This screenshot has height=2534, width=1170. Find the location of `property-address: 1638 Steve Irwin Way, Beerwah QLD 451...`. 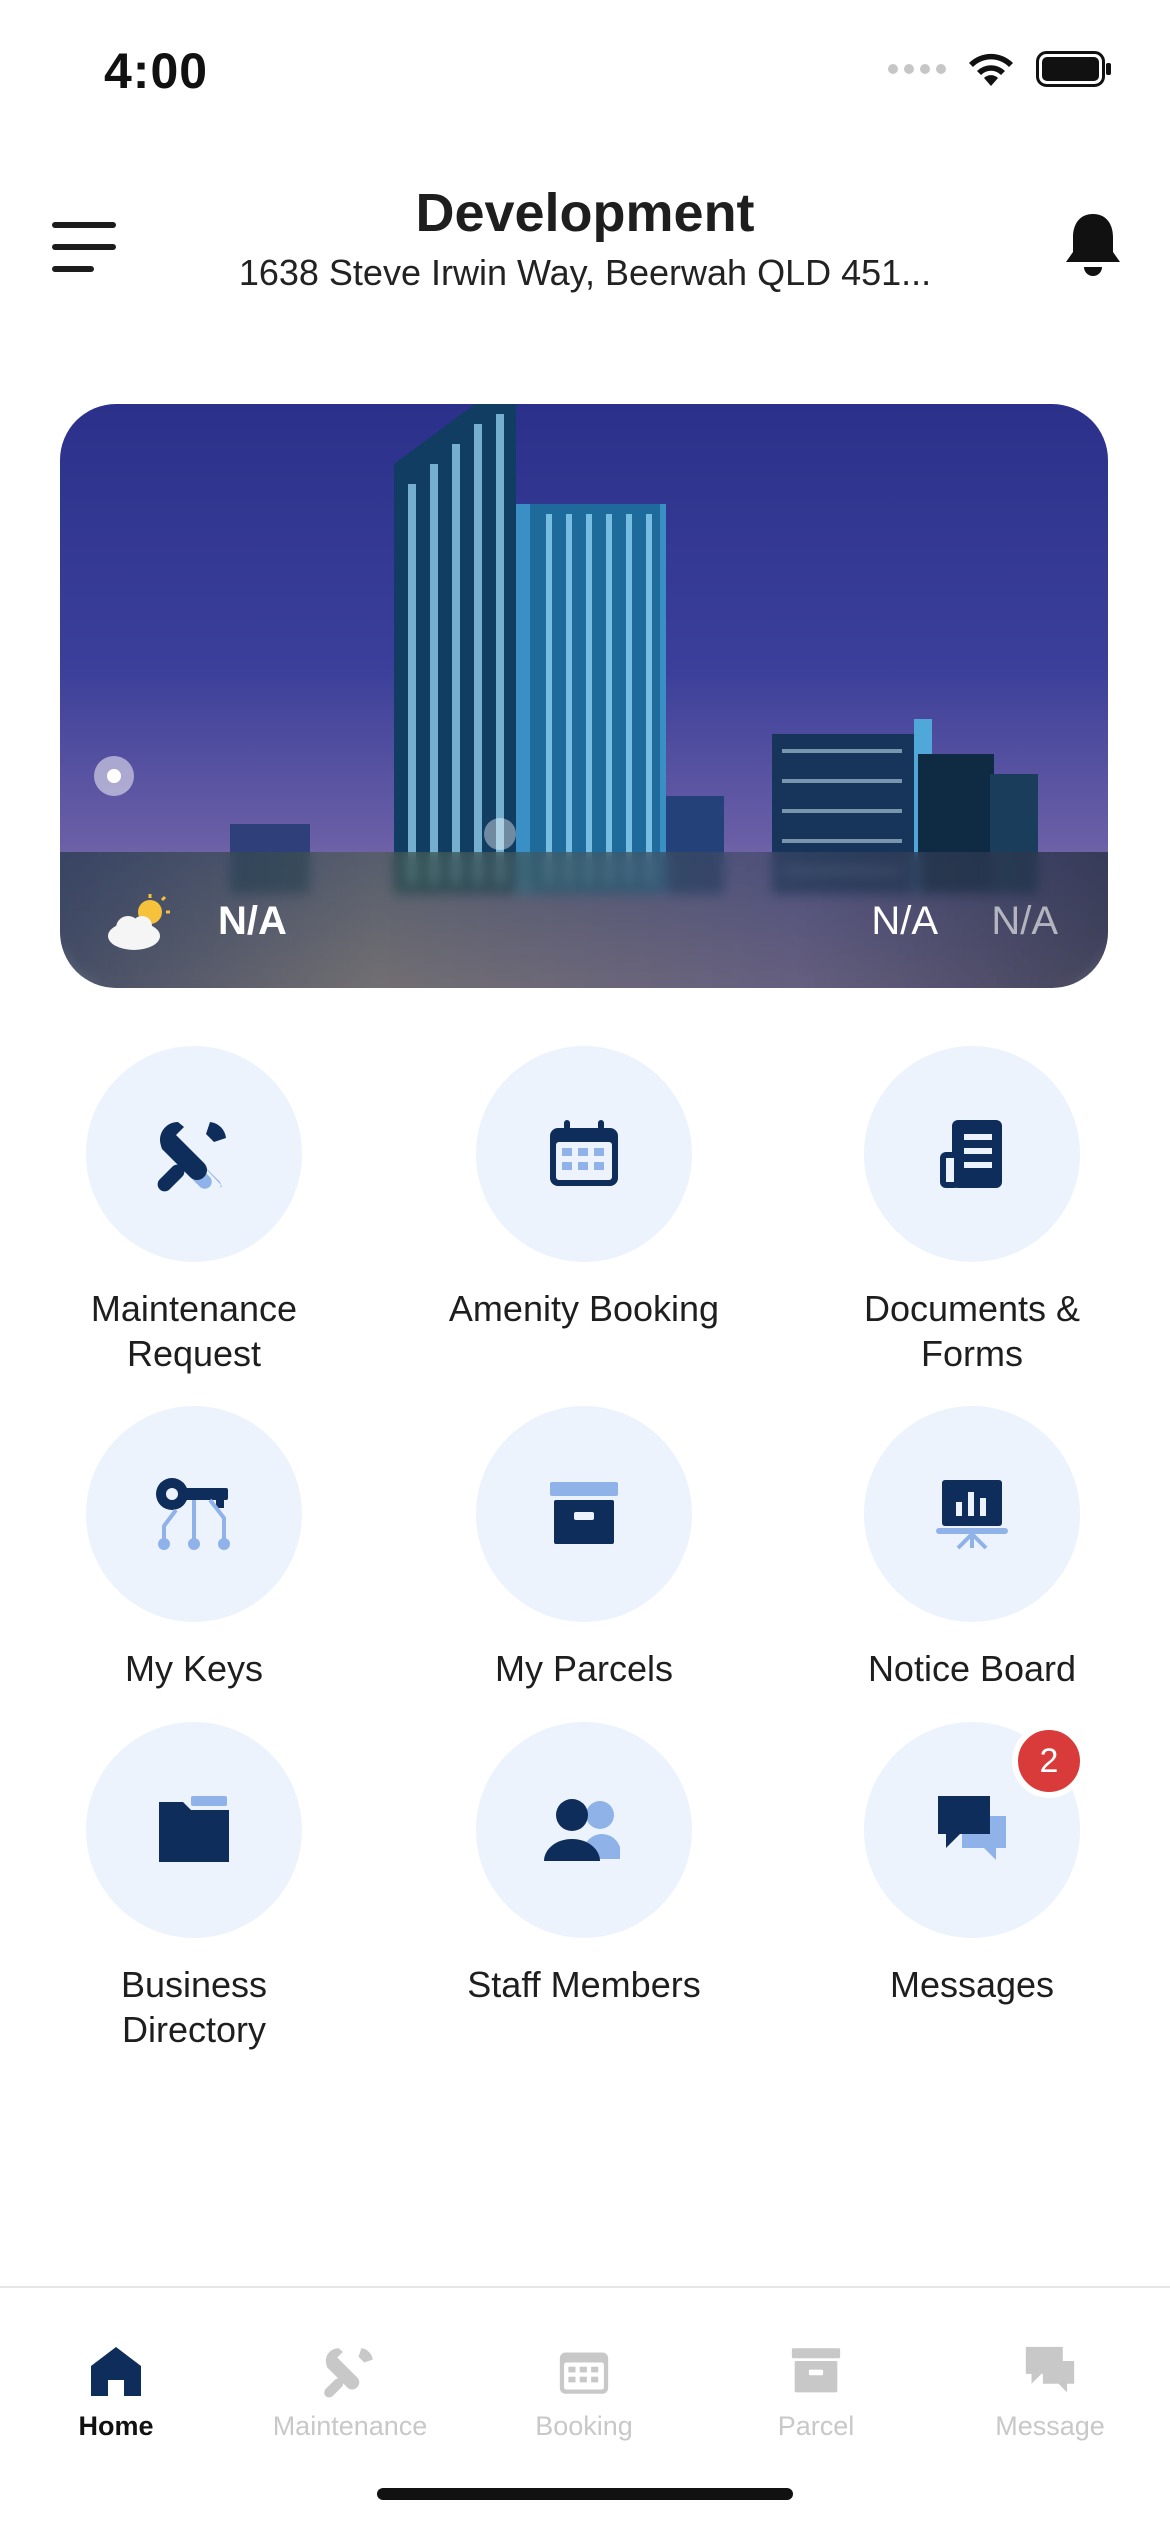

property-address: 1638 Steve Irwin Way, Beerwah QLD 451... is located at coordinates (585, 272).